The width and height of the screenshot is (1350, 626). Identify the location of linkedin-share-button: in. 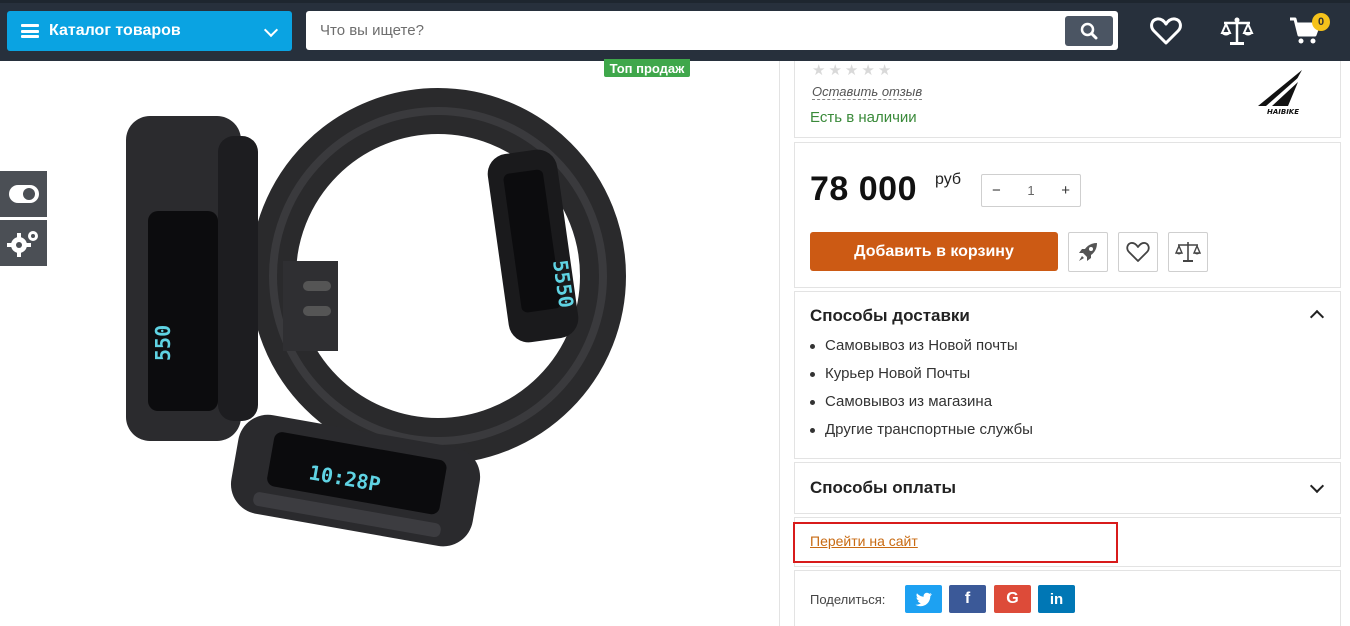
(1056, 599).